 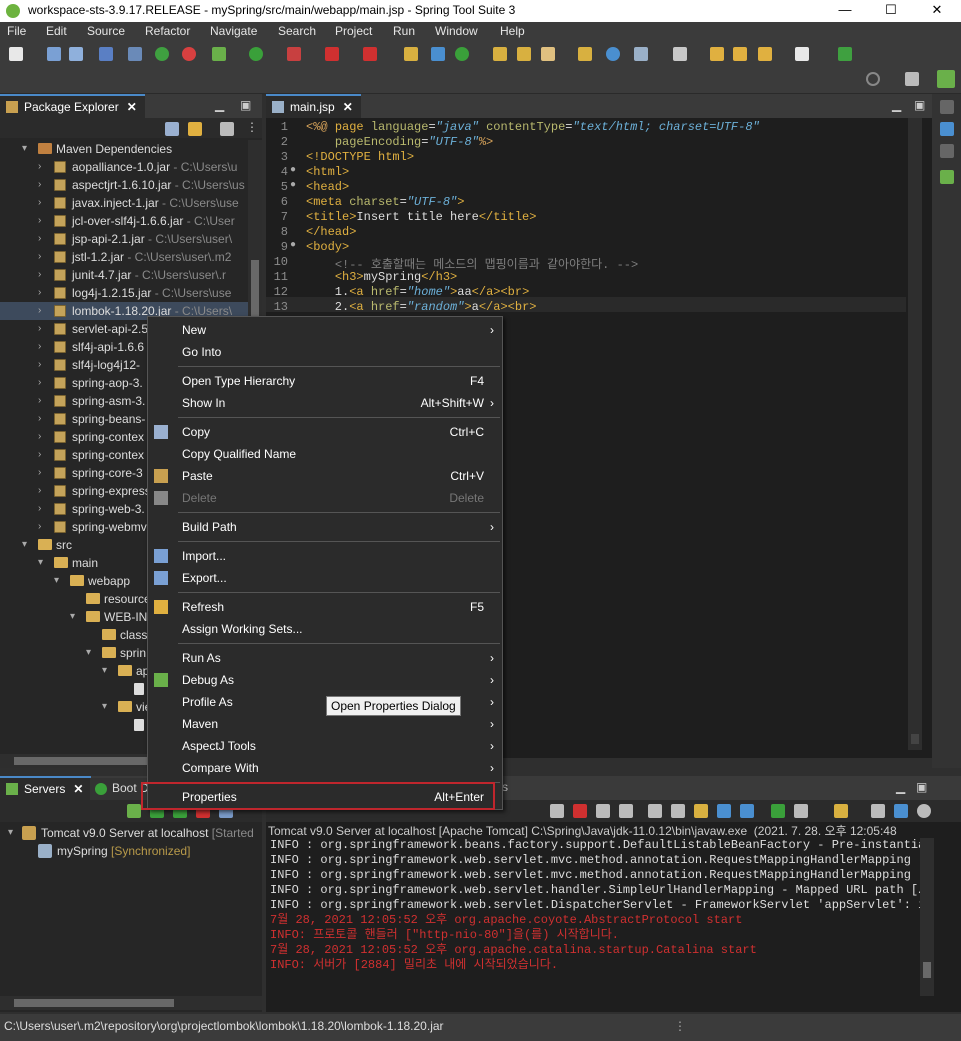 What do you see at coordinates (255, 290) in the screenshot?
I see `scrollbar-thumb` at bounding box center [255, 290].